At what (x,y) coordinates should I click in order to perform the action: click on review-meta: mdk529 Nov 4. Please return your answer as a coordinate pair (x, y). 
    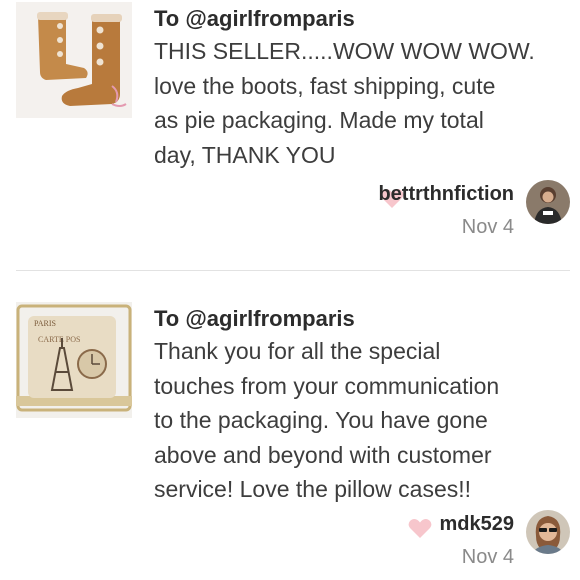
    Looking at the image, I should click on (360, 545).